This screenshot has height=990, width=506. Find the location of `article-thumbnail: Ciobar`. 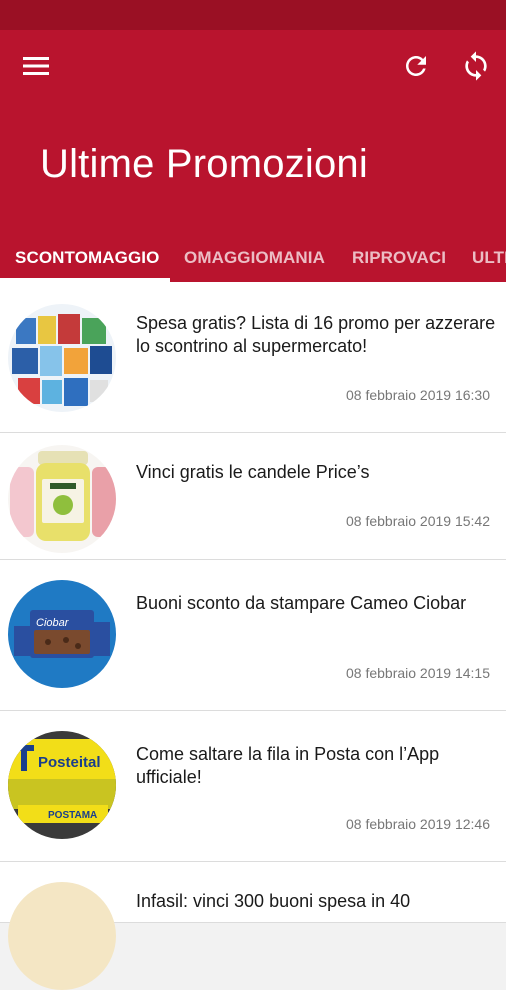

article-thumbnail: Ciobar is located at coordinates (62, 634).